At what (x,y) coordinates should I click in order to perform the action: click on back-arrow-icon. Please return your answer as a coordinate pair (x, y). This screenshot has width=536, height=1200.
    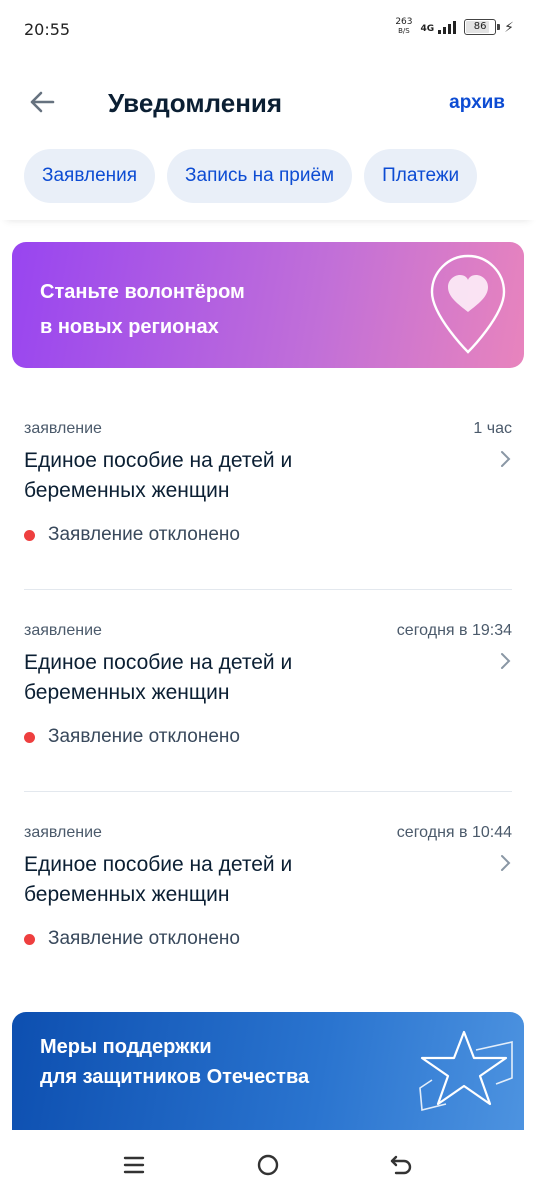
    Looking at the image, I should click on (401, 1165).